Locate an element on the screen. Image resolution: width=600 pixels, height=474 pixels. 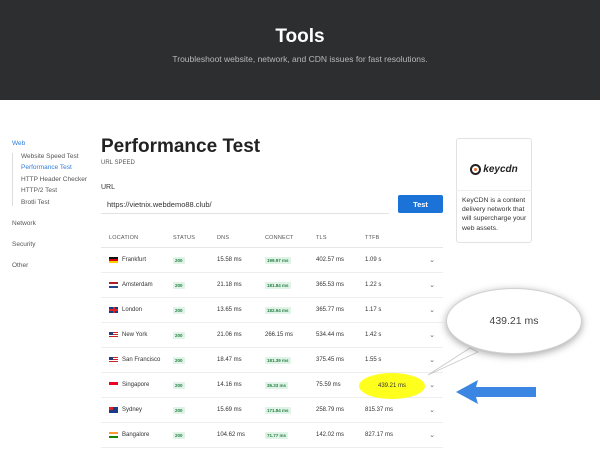
arrow-left-icon is located at coordinates (496, 392).